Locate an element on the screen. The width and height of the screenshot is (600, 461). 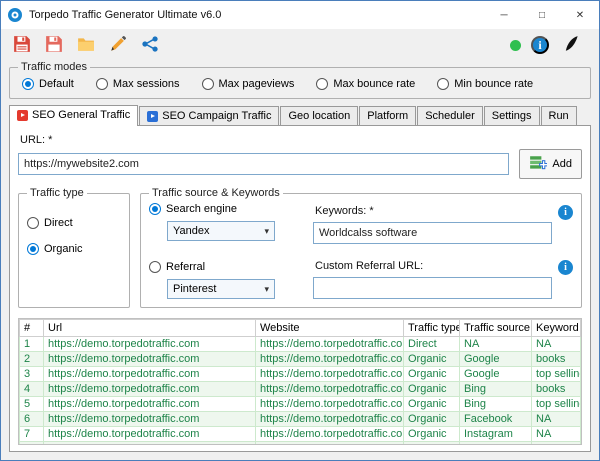
traffic-mode-max-sessions: Max sessions is located at coordinates (137, 84).